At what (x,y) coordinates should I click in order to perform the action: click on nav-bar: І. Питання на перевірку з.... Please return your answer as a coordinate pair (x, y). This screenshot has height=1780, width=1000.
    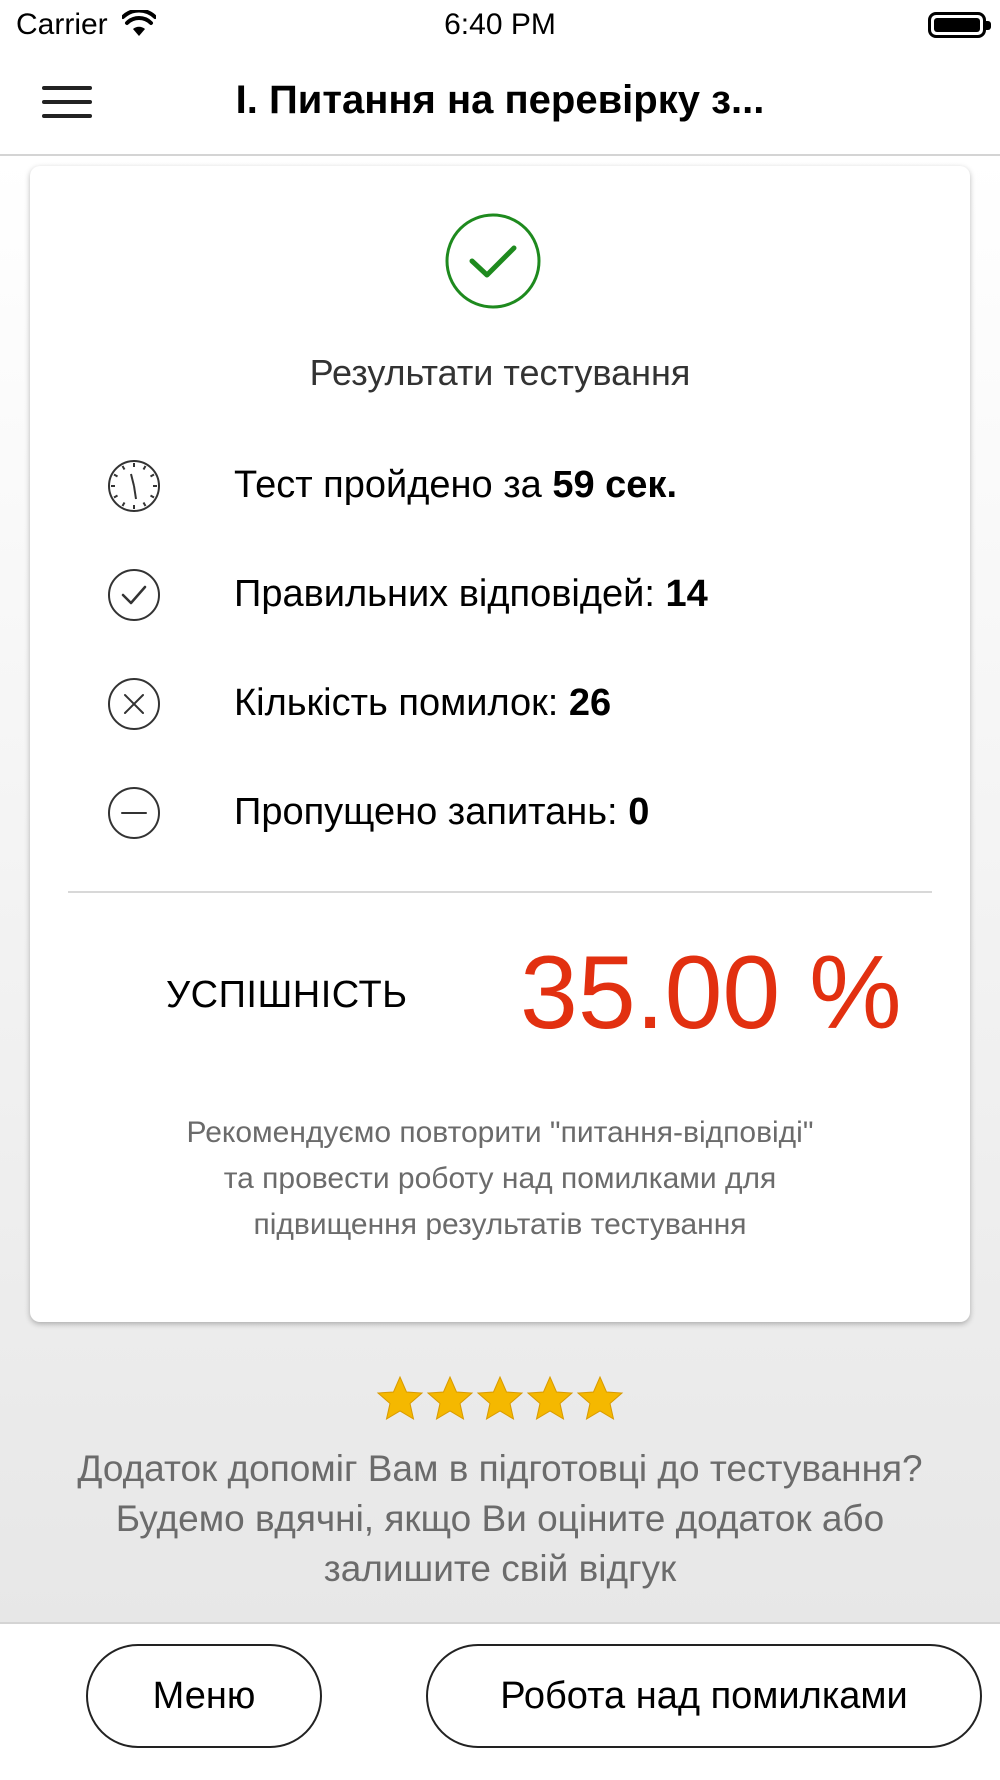
    Looking at the image, I should click on (500, 104).